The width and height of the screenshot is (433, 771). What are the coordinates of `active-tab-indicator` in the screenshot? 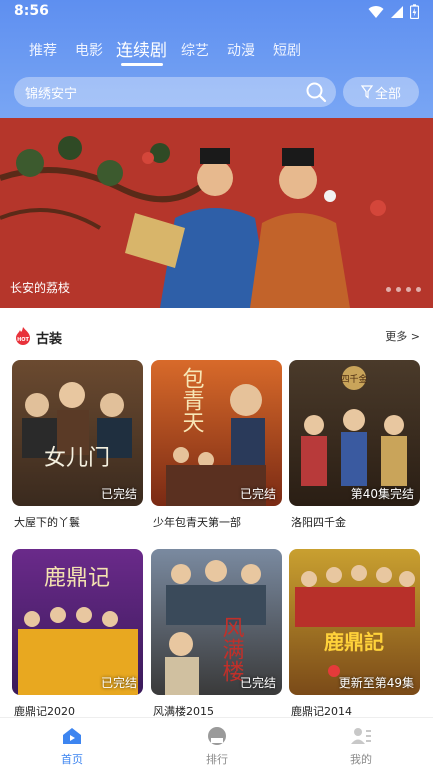 It's located at (142, 64).